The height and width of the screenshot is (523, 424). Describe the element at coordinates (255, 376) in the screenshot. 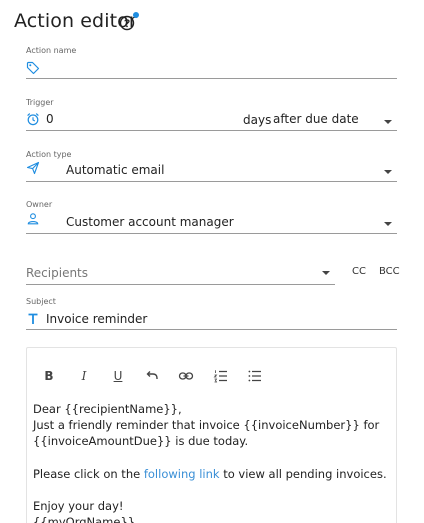

I see `bullet-list-icon` at that location.